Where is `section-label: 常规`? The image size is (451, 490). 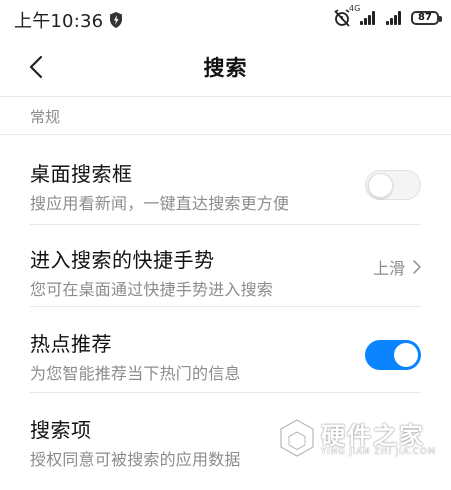
section-label: 常规 is located at coordinates (45, 117).